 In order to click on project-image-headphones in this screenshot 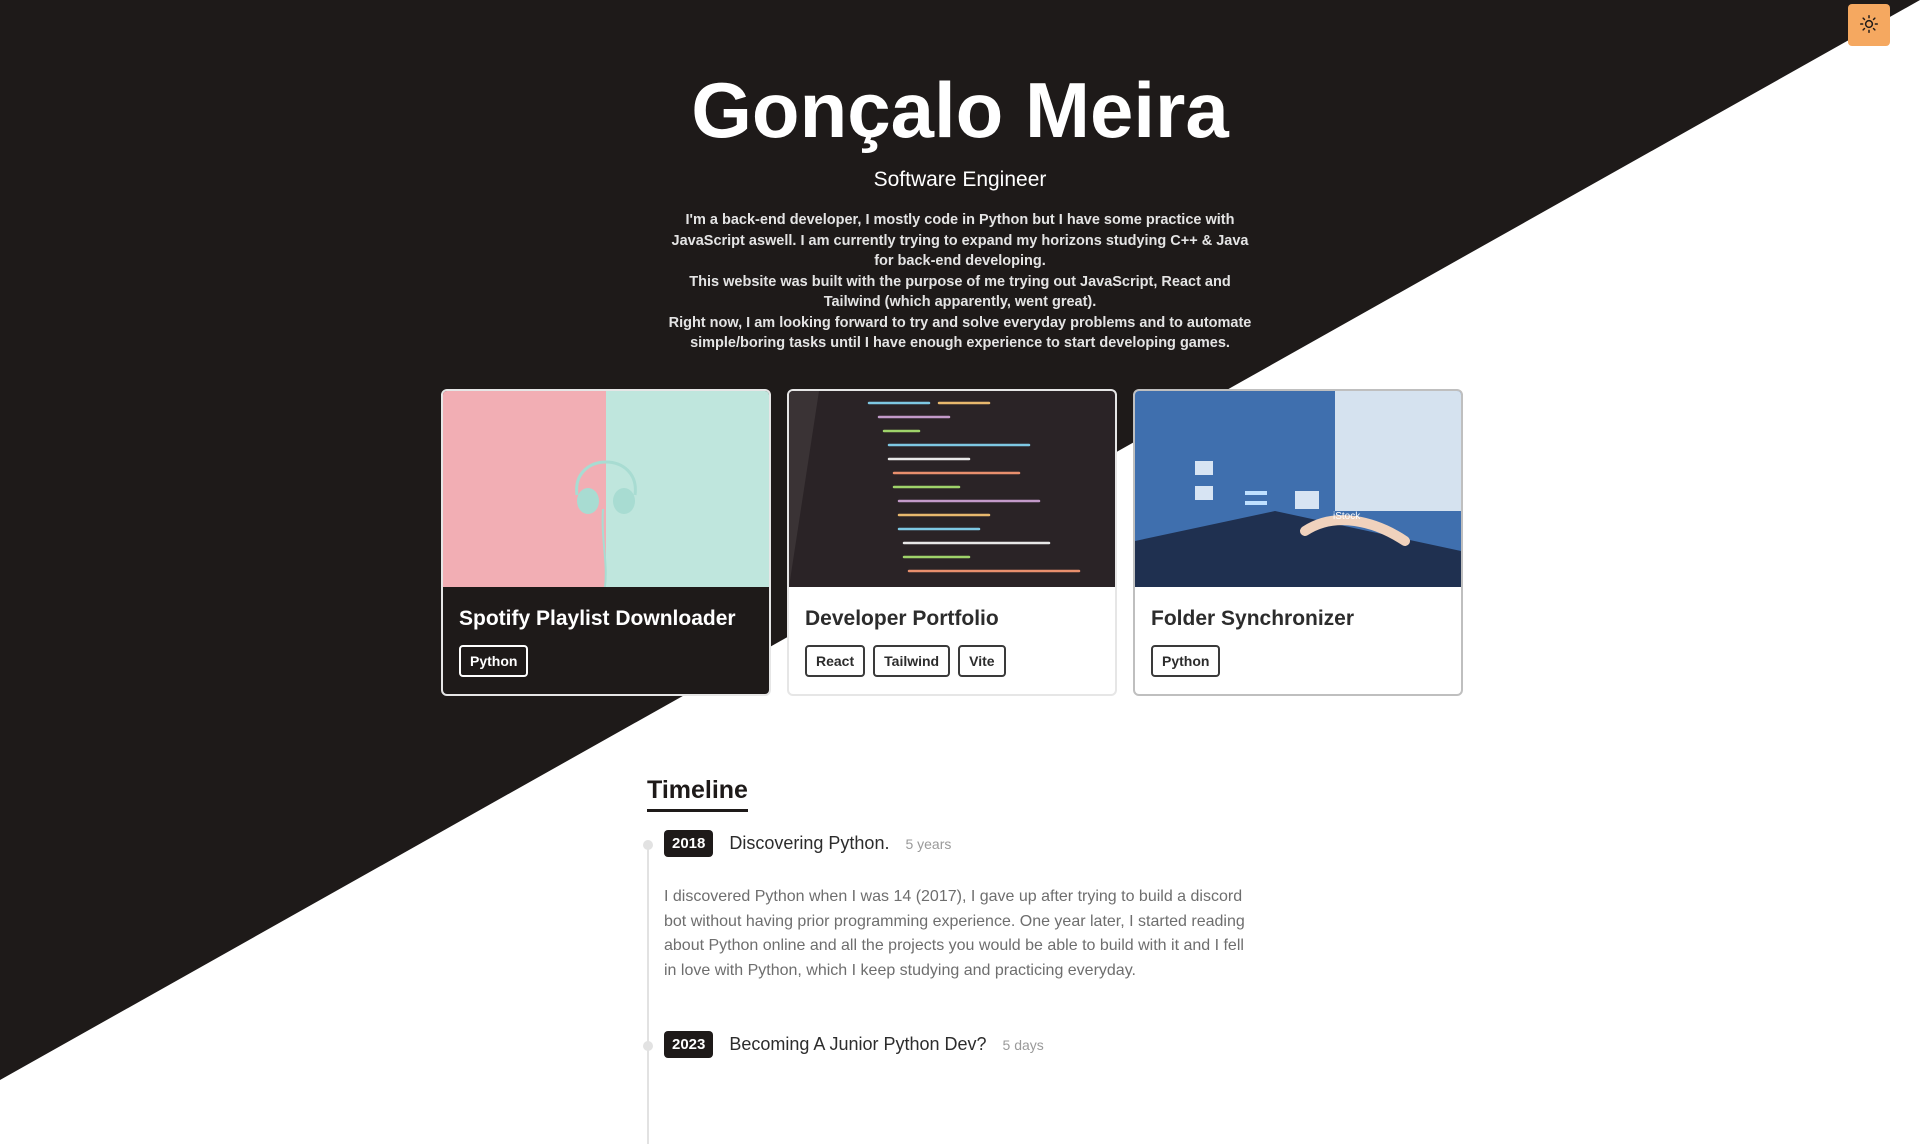, I will do `click(606, 489)`.